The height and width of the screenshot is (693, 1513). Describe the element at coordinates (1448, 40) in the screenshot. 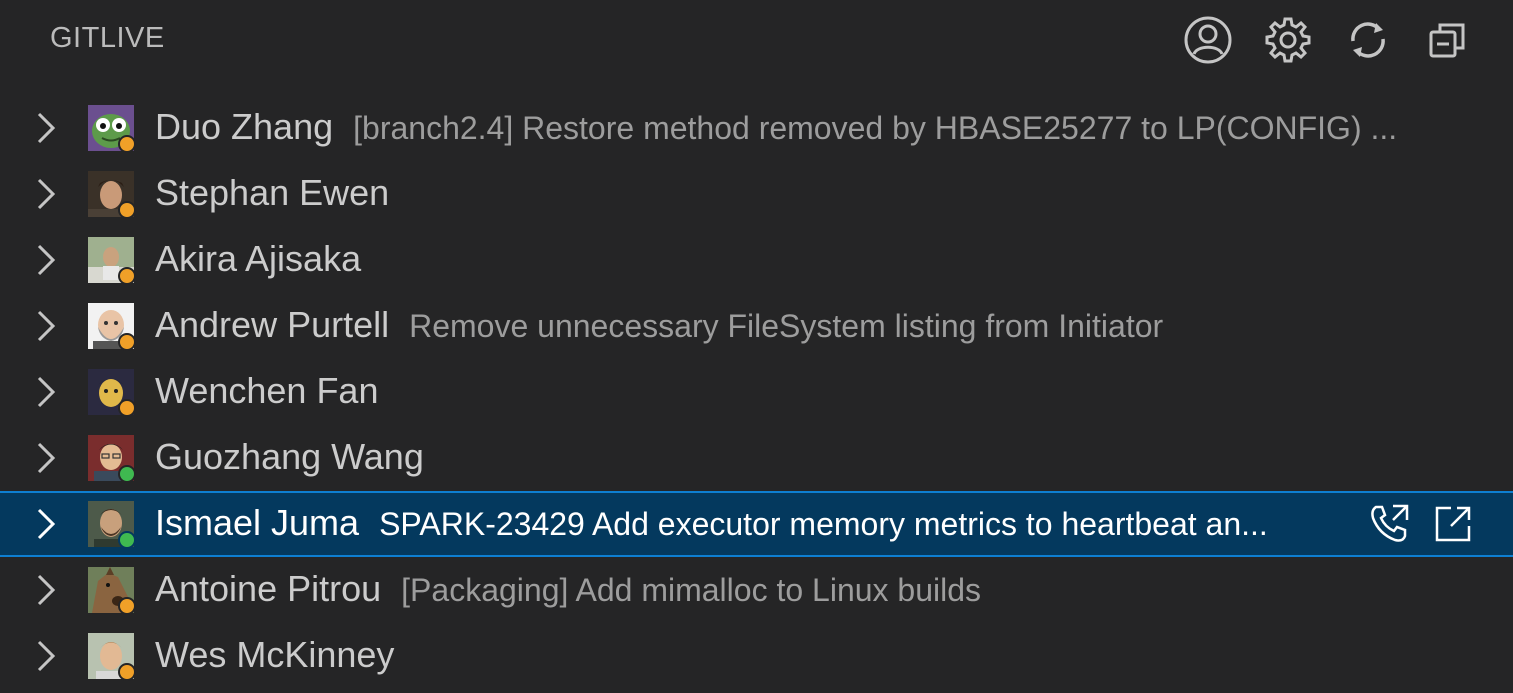

I see `collapse-all-icon` at that location.